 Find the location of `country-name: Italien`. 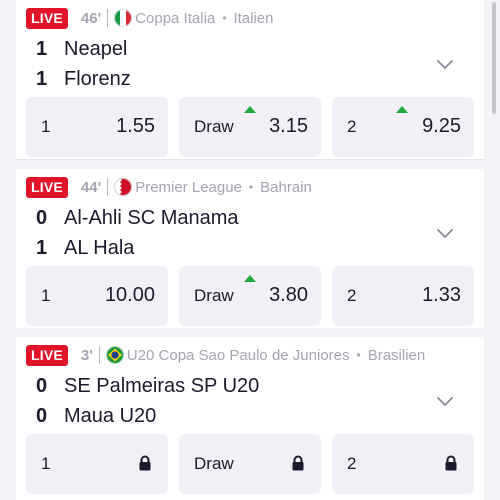

country-name: Italien is located at coordinates (253, 18).